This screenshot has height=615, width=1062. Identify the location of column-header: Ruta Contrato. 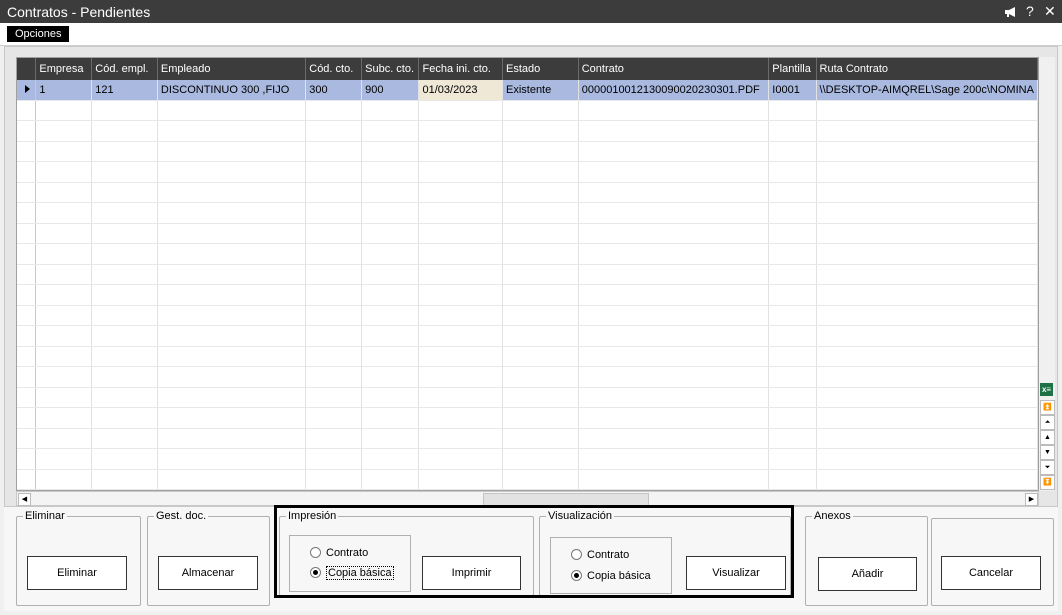
(927, 69).